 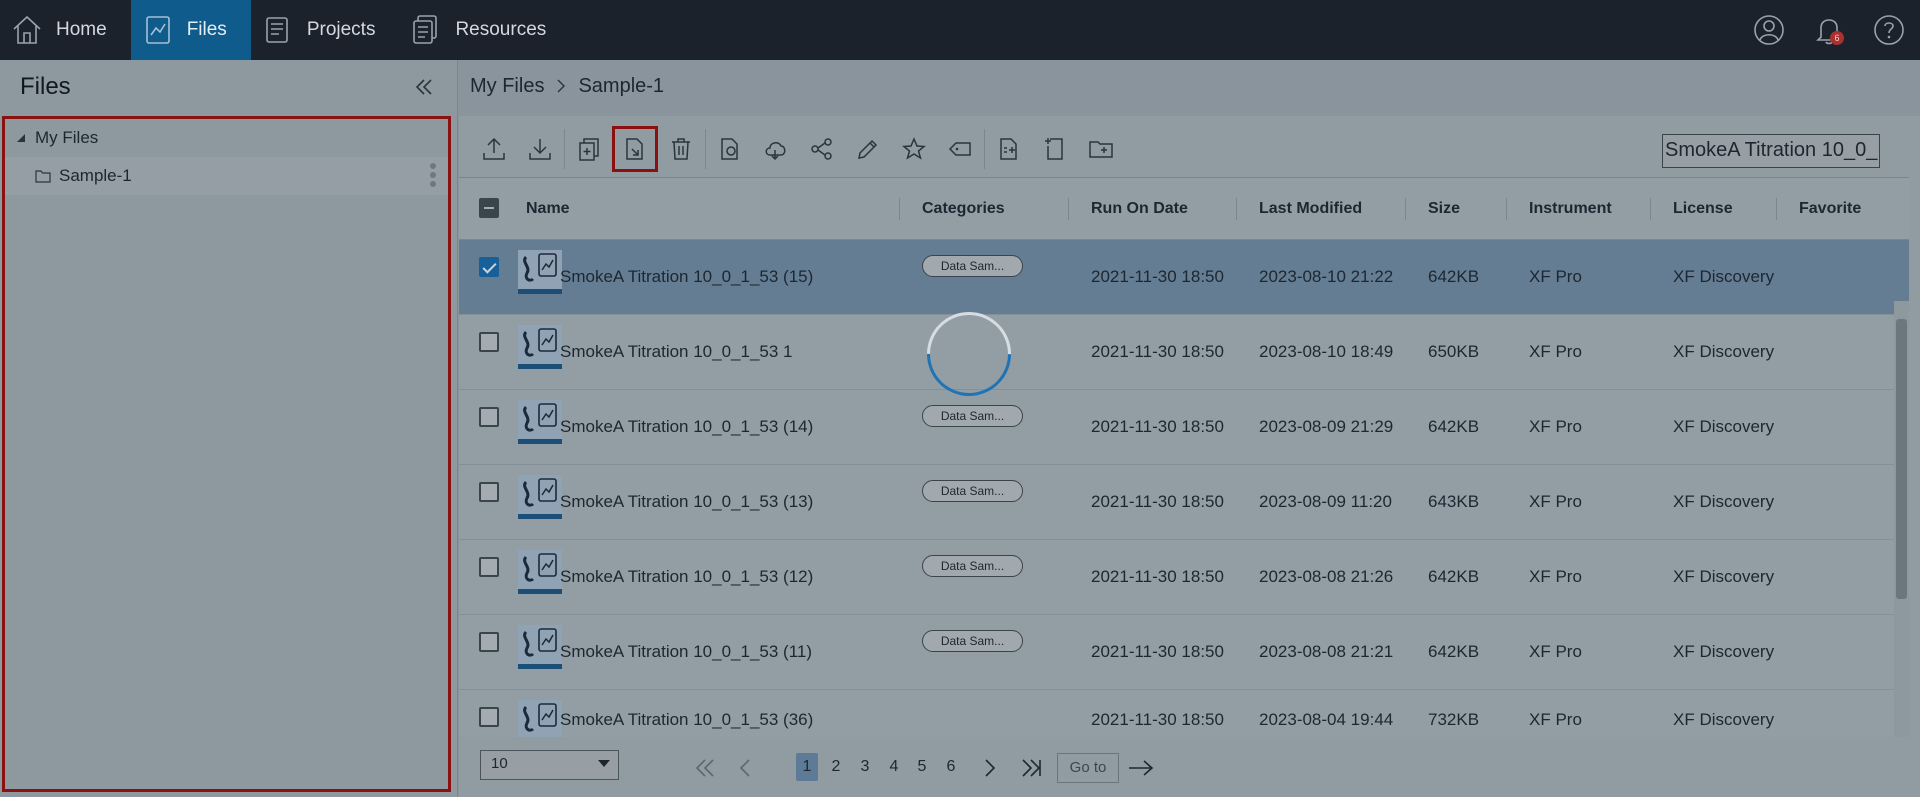 I want to click on share-button, so click(x=822, y=149).